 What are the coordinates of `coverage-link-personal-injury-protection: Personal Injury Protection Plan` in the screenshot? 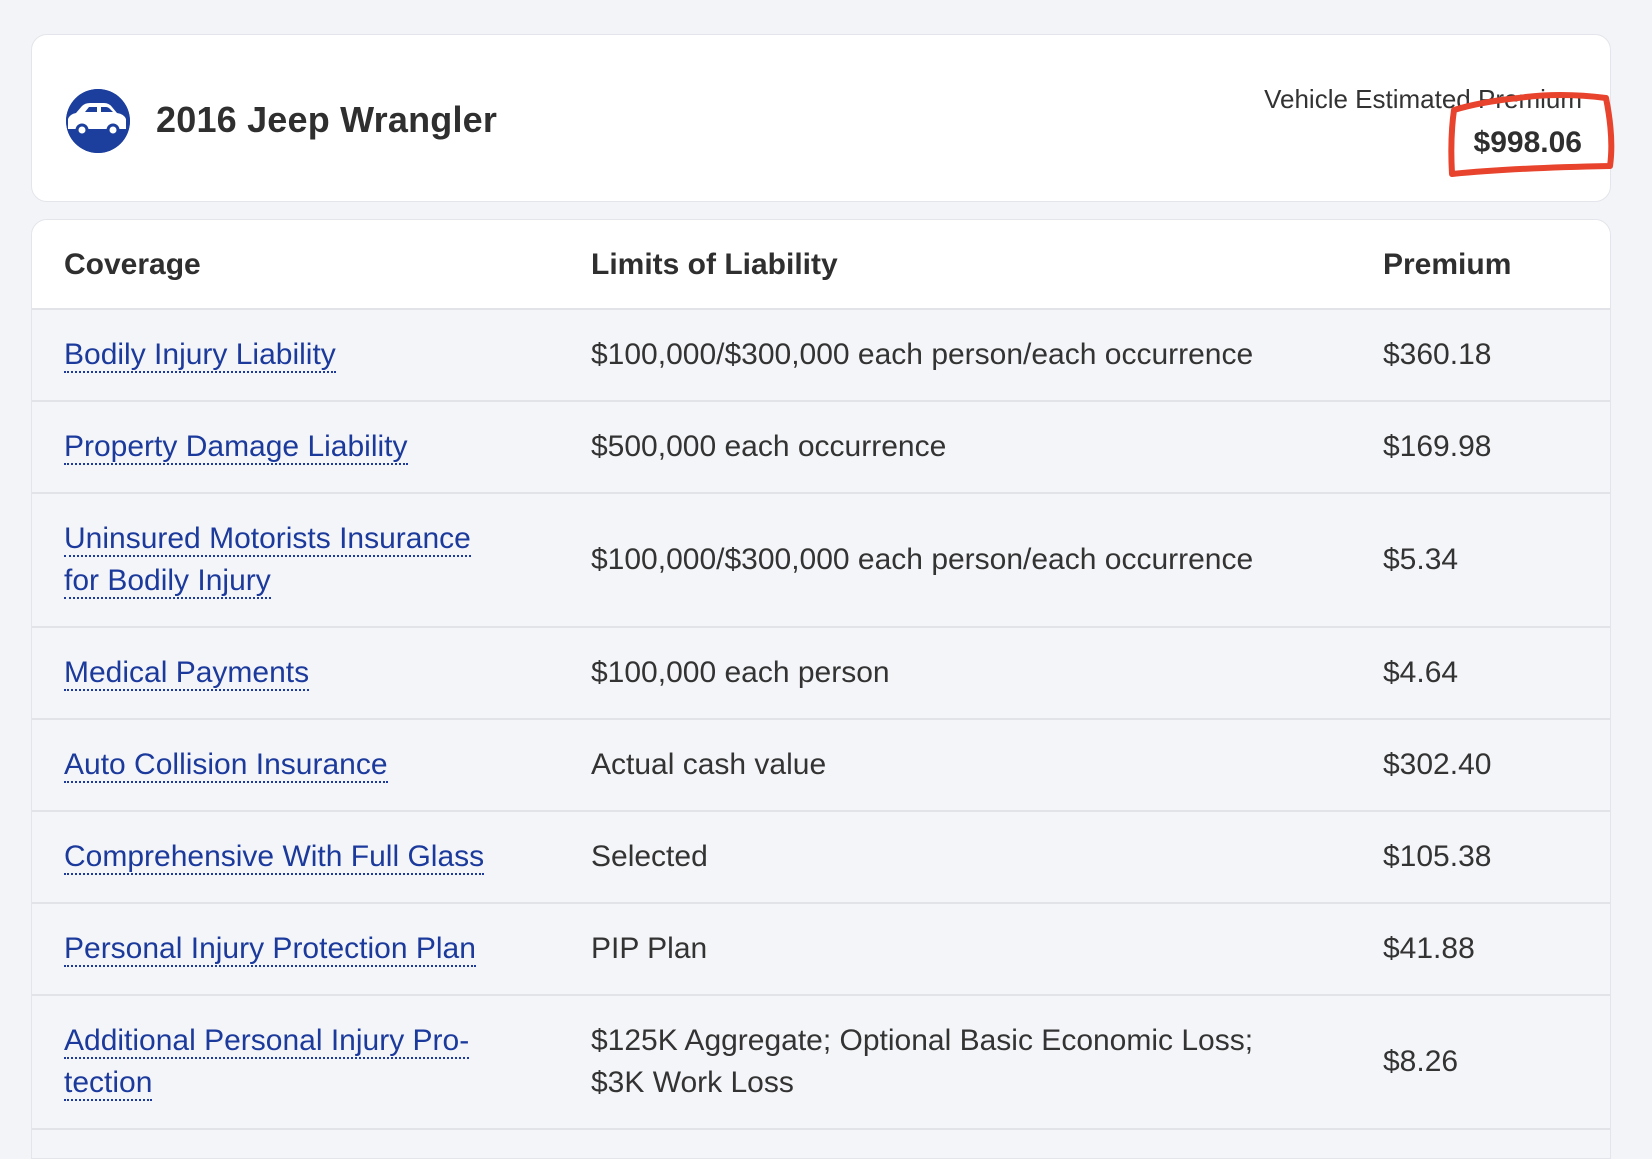 It's located at (270, 949).